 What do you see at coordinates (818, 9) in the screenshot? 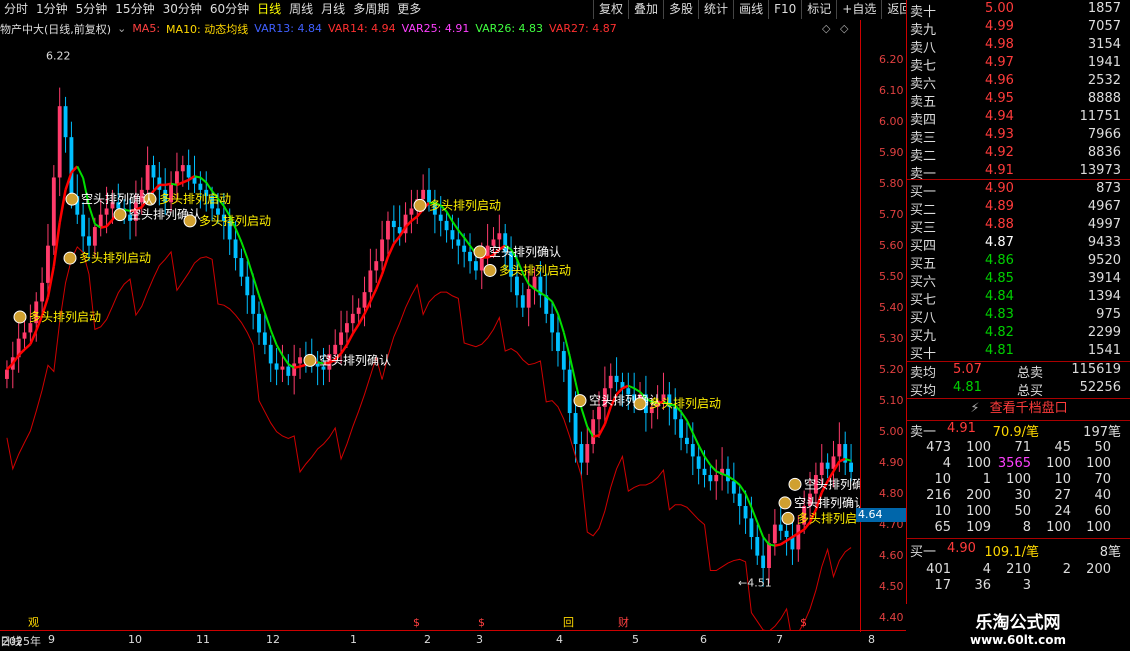
I see `toolbar-button-6: 标记` at bounding box center [818, 9].